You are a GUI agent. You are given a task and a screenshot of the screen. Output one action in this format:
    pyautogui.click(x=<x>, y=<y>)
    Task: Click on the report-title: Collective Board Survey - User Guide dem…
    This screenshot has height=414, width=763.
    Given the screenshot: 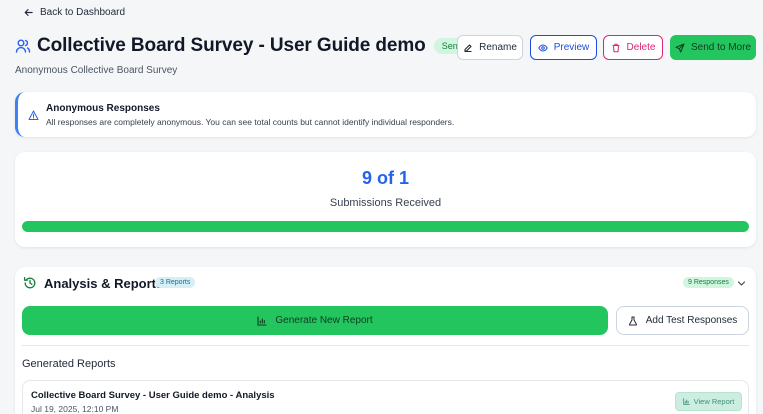 What is the action you would take?
    pyautogui.click(x=153, y=395)
    